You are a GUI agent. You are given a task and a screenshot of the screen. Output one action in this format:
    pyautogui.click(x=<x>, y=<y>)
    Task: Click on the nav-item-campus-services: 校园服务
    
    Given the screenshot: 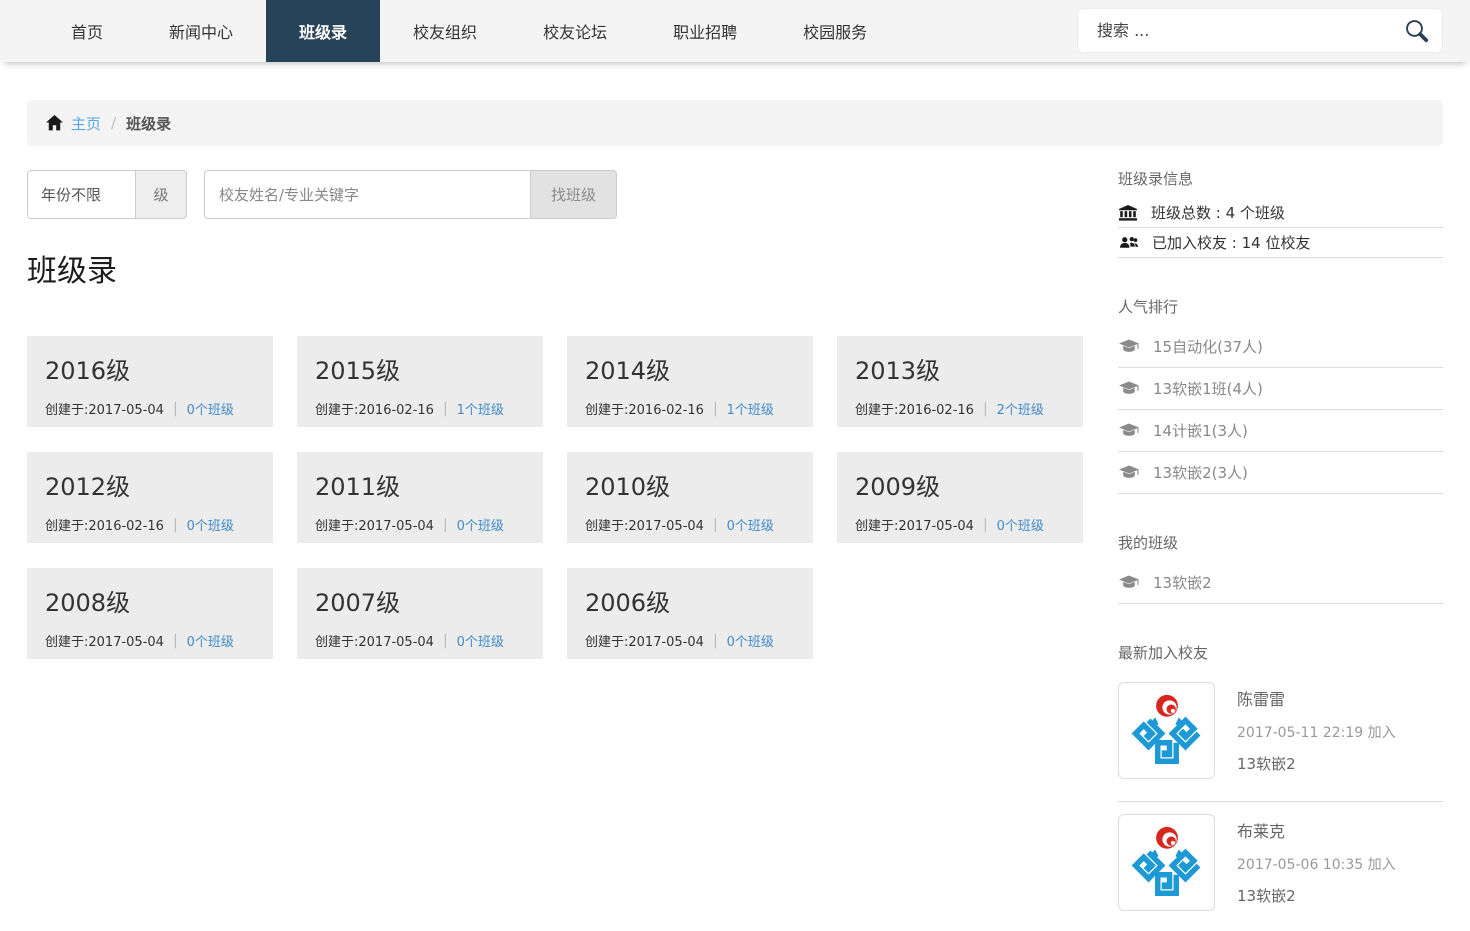 What is the action you would take?
    pyautogui.click(x=835, y=31)
    